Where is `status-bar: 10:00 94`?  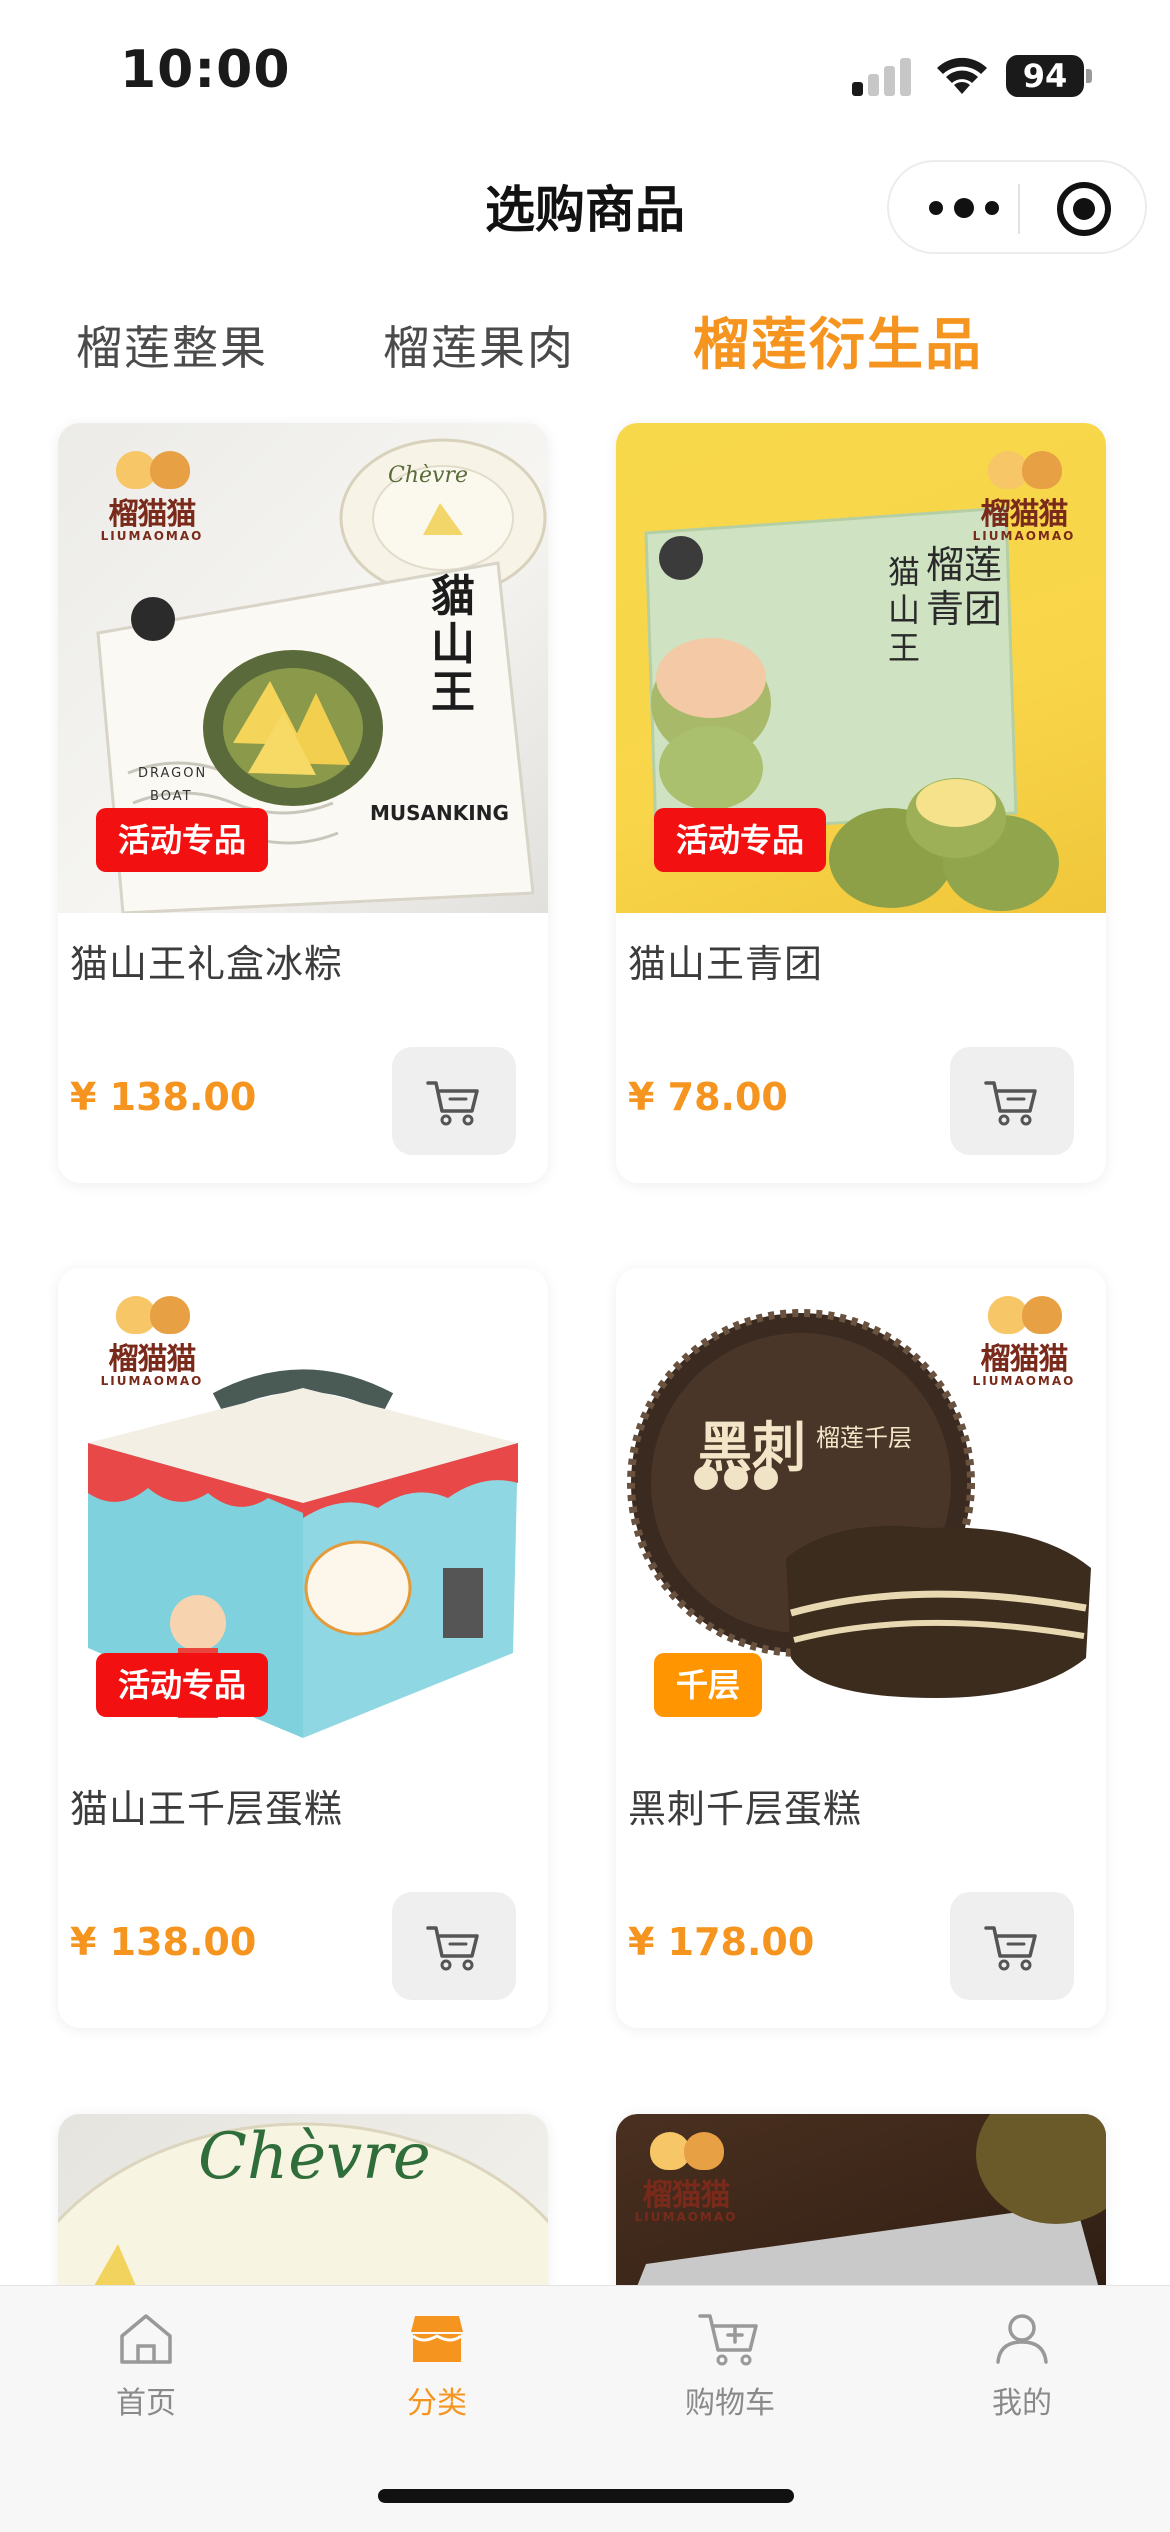
status-bar: 10:00 94 is located at coordinates (585, 75).